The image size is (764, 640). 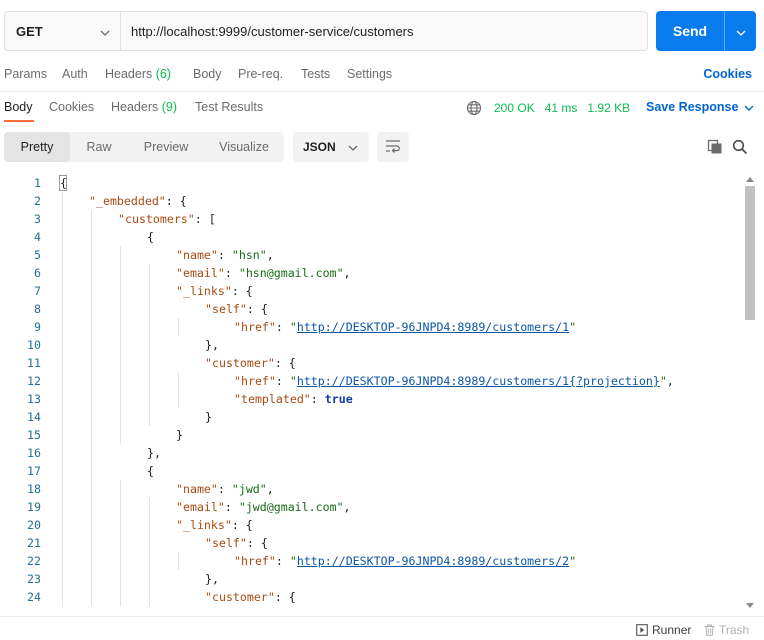 I want to click on view-pretty: Pretty, so click(x=37, y=147).